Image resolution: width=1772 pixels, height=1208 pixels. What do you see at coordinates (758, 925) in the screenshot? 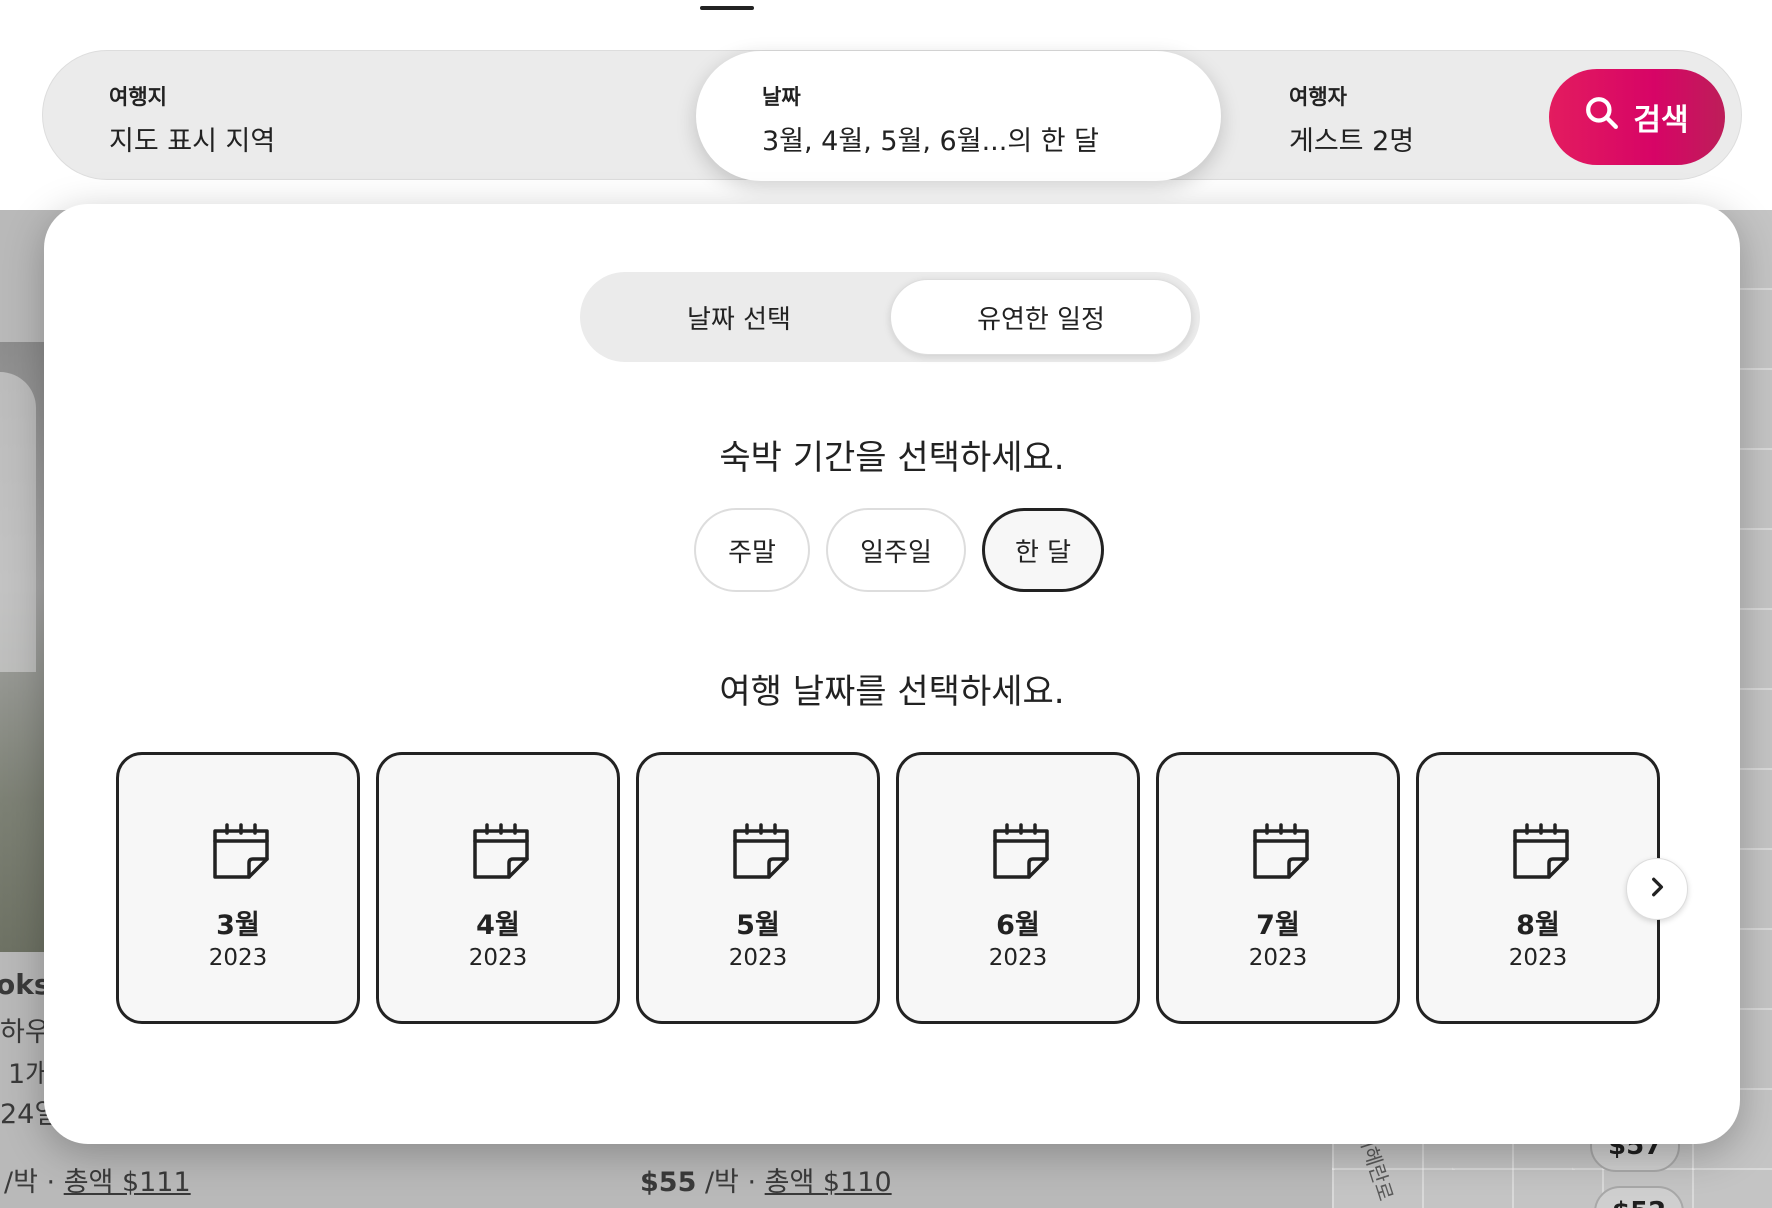
I see `month-name: 5월` at bounding box center [758, 925].